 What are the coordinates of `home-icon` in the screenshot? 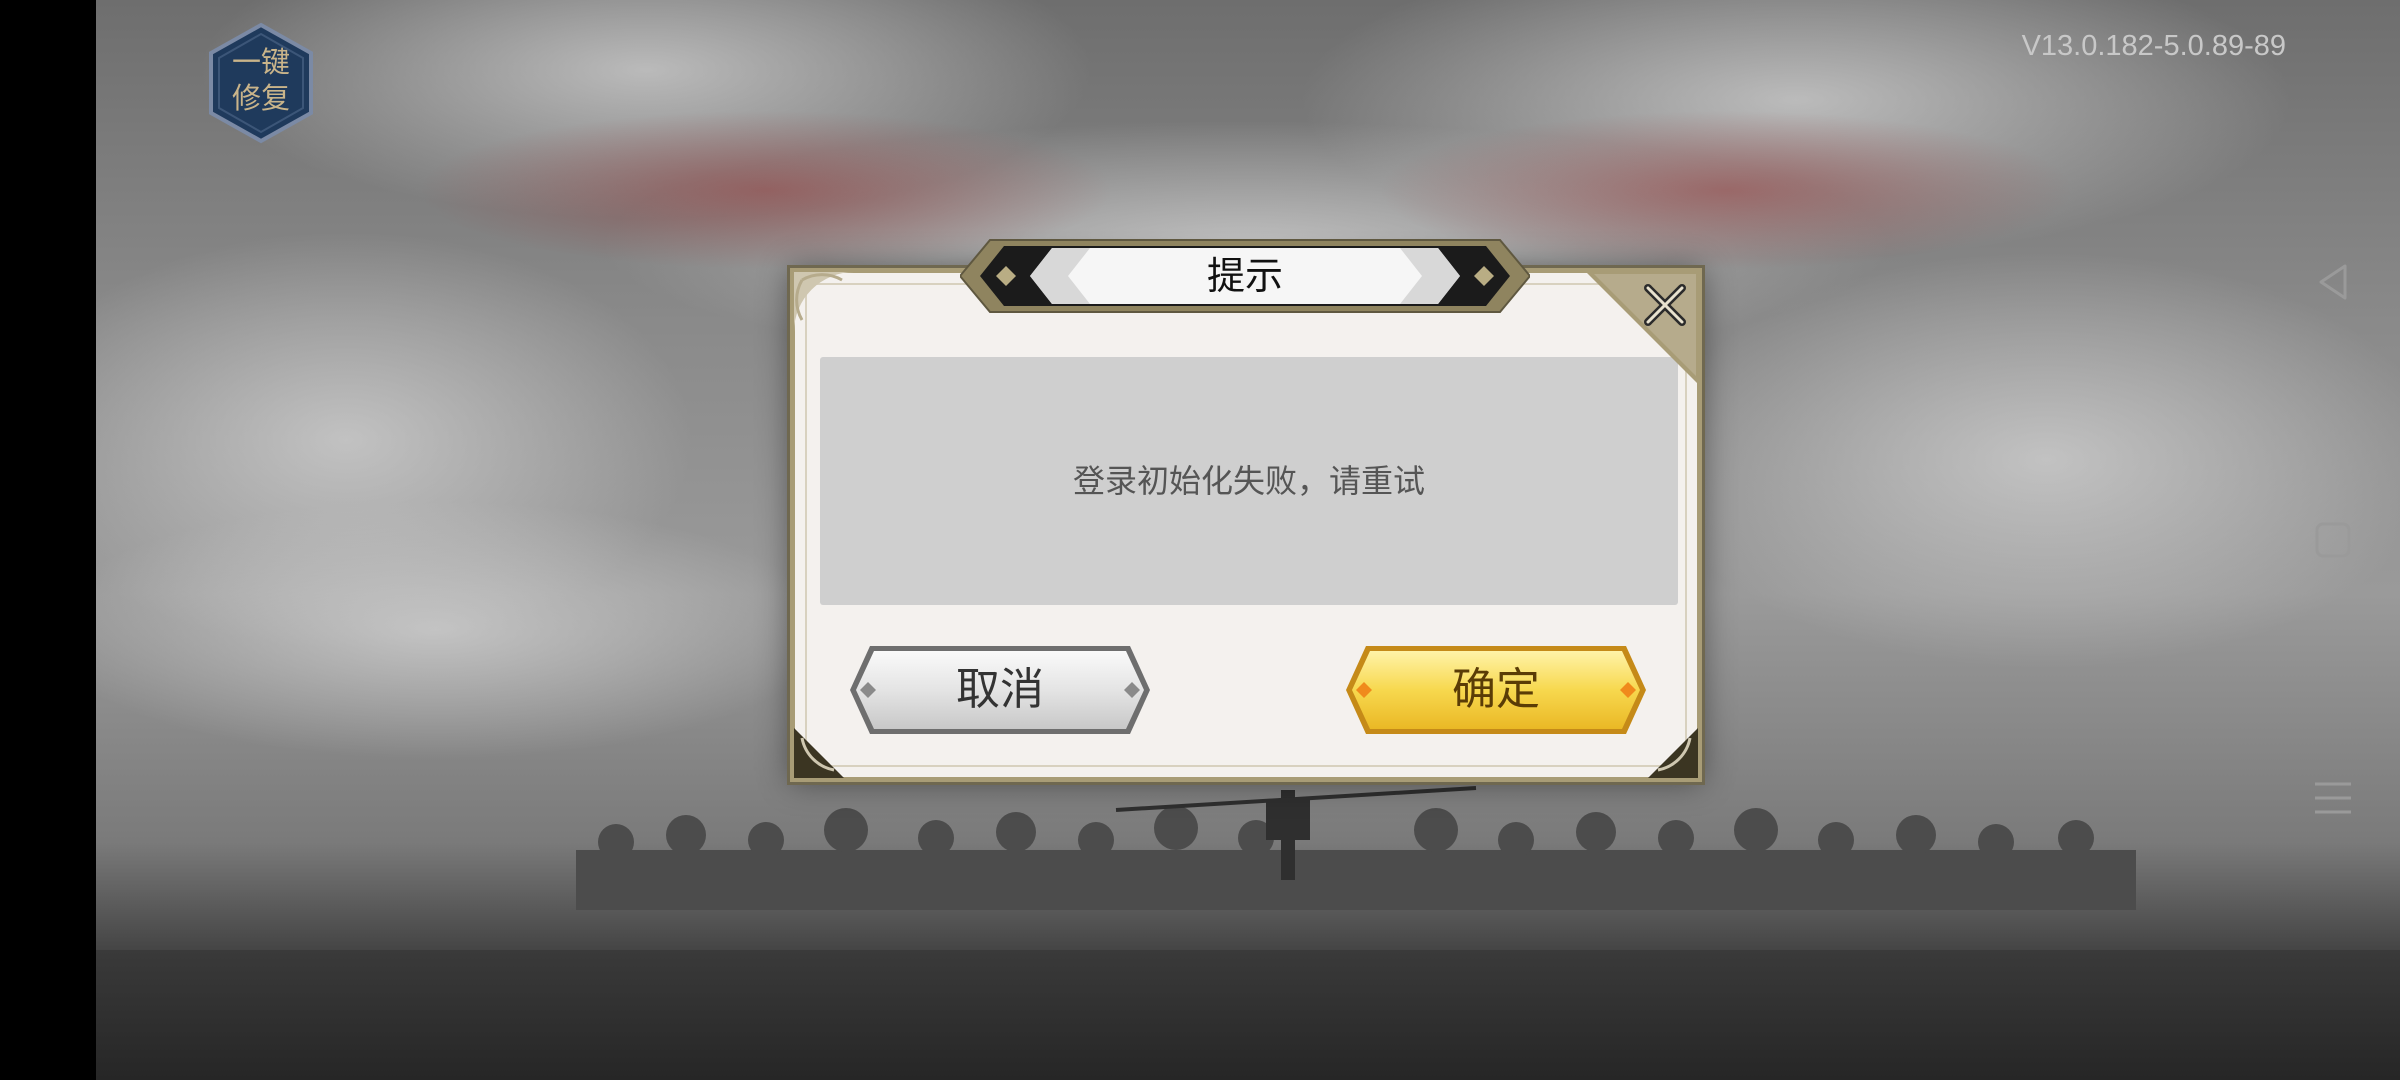 It's located at (2333, 540).